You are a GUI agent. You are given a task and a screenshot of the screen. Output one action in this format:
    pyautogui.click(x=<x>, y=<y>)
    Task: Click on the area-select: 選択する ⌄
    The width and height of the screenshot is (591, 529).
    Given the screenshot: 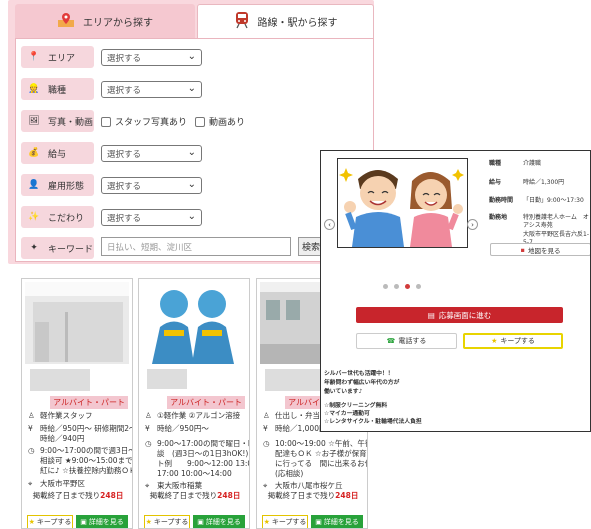 What is the action you would take?
    pyautogui.click(x=151, y=57)
    